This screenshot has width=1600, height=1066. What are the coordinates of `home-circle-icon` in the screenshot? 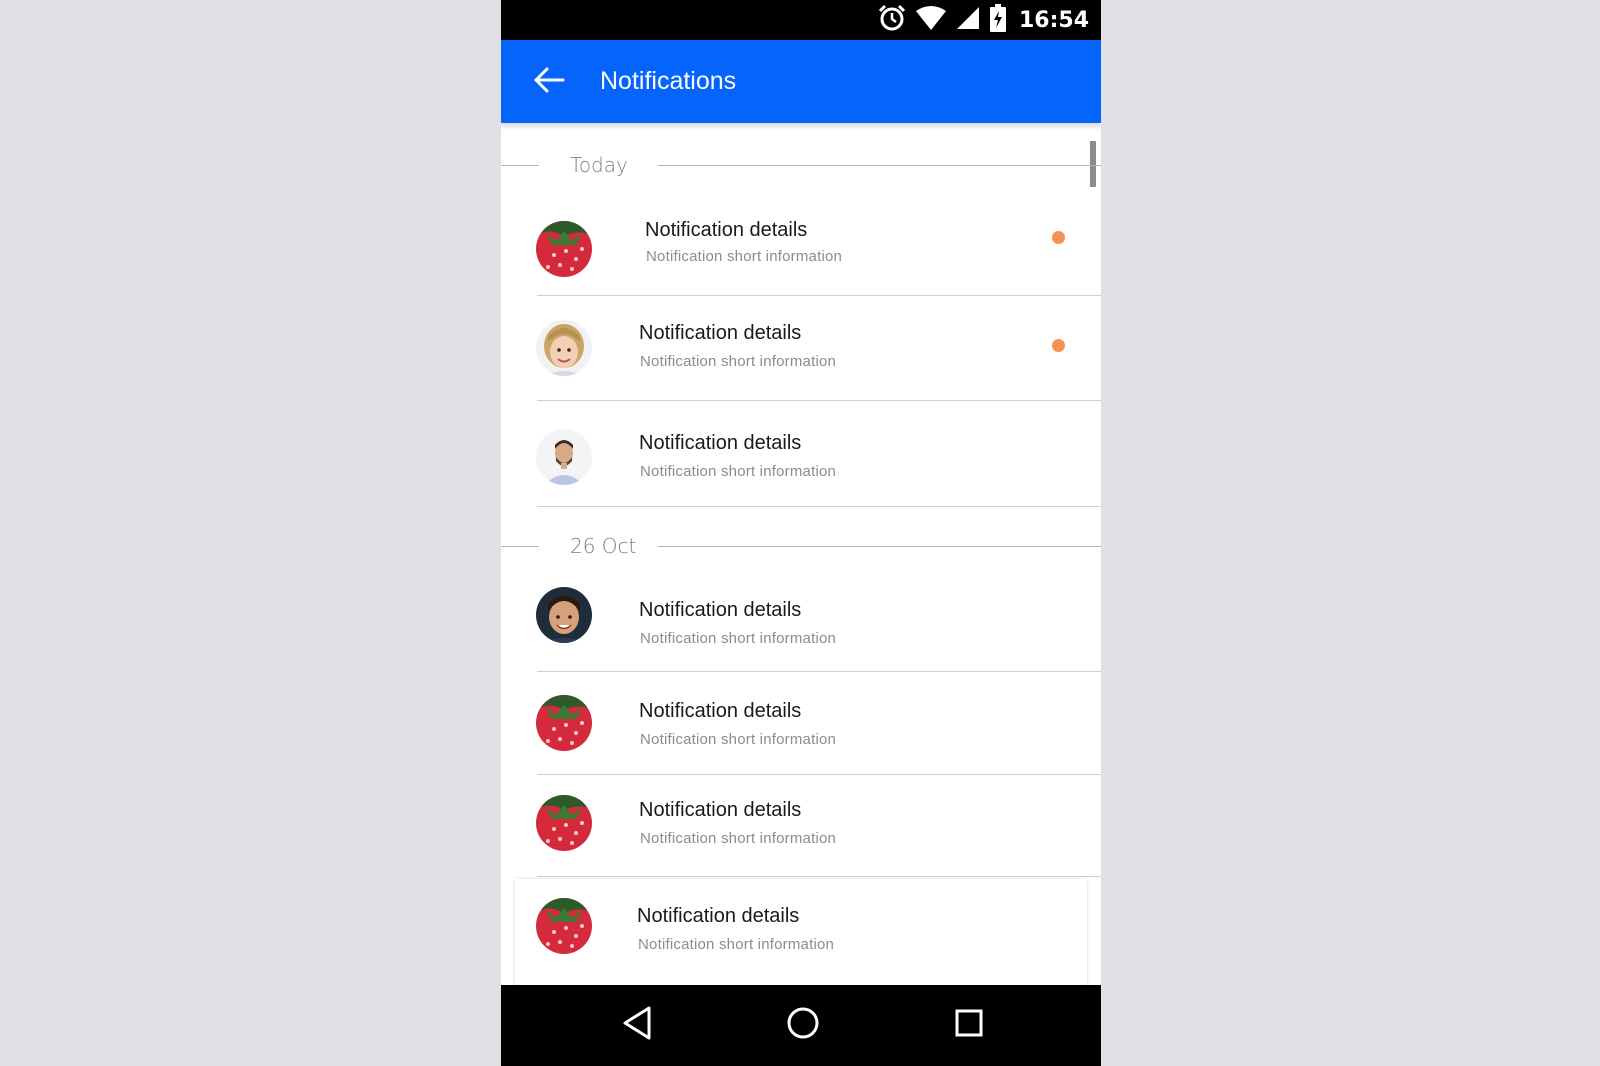 It's located at (803, 1025).